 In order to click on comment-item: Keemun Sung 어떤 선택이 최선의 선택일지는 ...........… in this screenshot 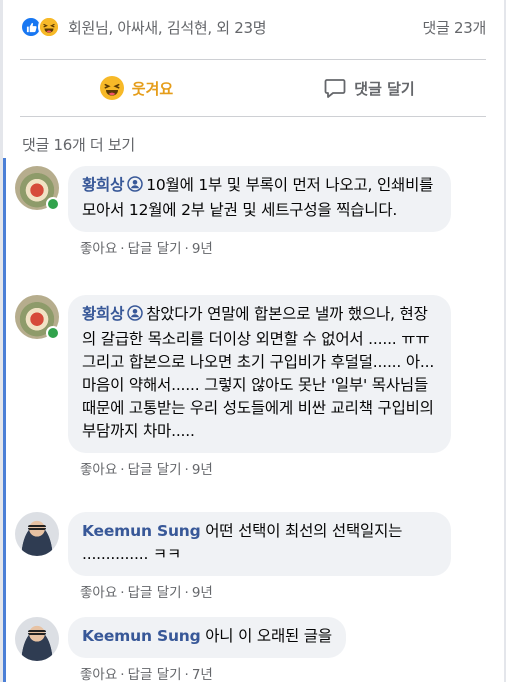, I will do `click(233, 556)`.